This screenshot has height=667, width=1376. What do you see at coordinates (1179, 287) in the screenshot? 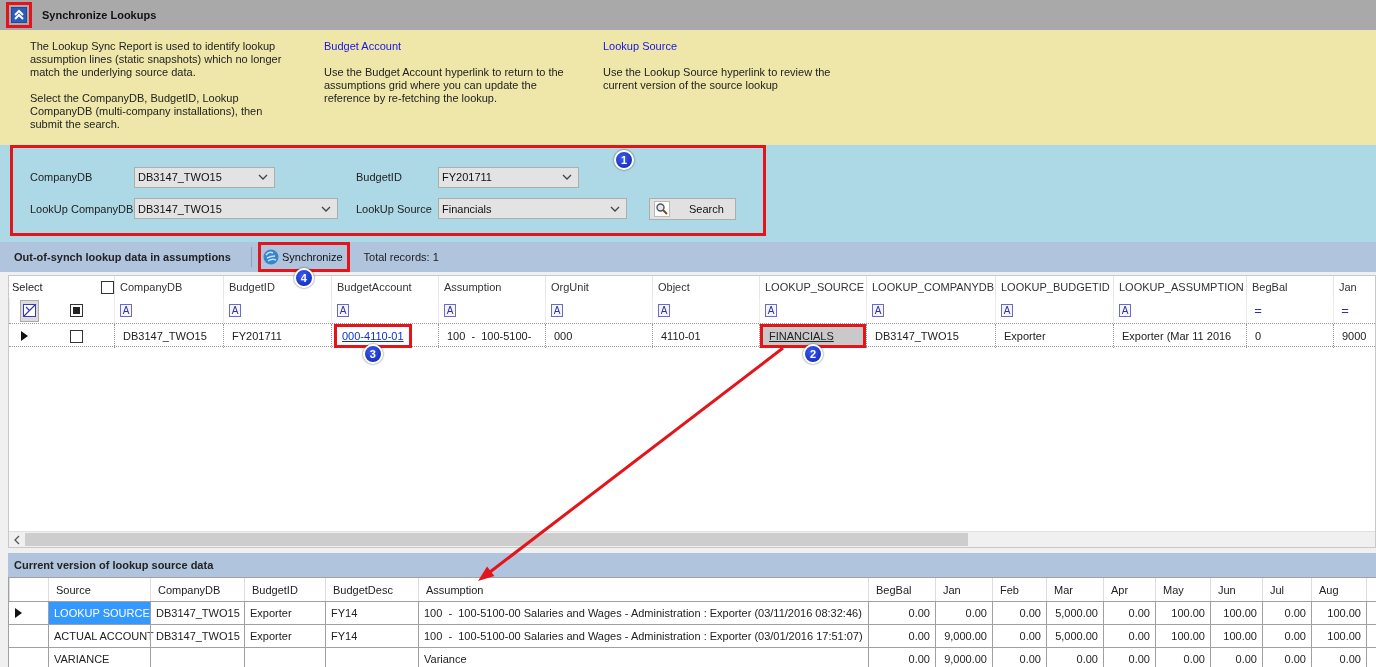
I see `column-header: LOOKUP_ASSUMPTION` at bounding box center [1179, 287].